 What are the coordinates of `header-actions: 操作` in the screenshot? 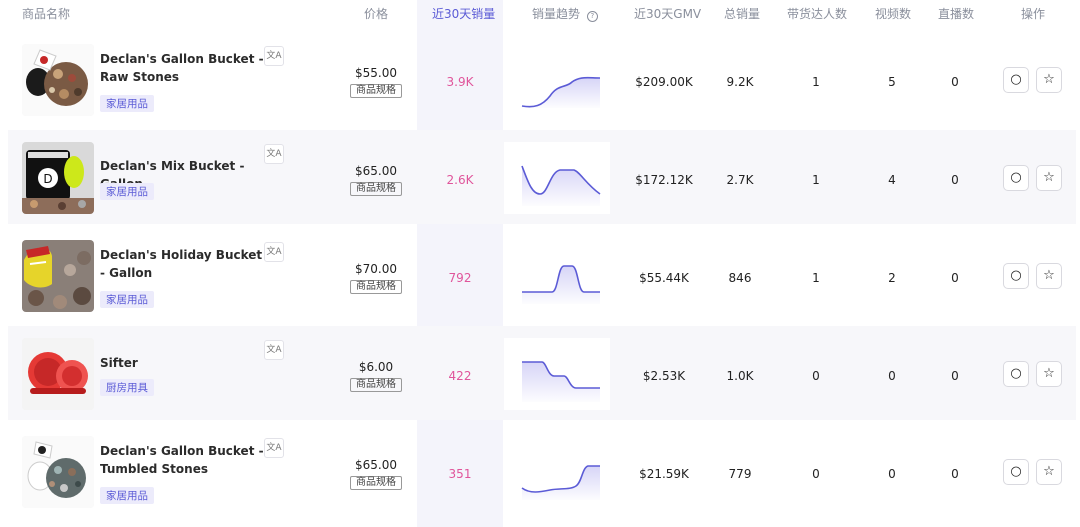 It's located at (1033, 14).